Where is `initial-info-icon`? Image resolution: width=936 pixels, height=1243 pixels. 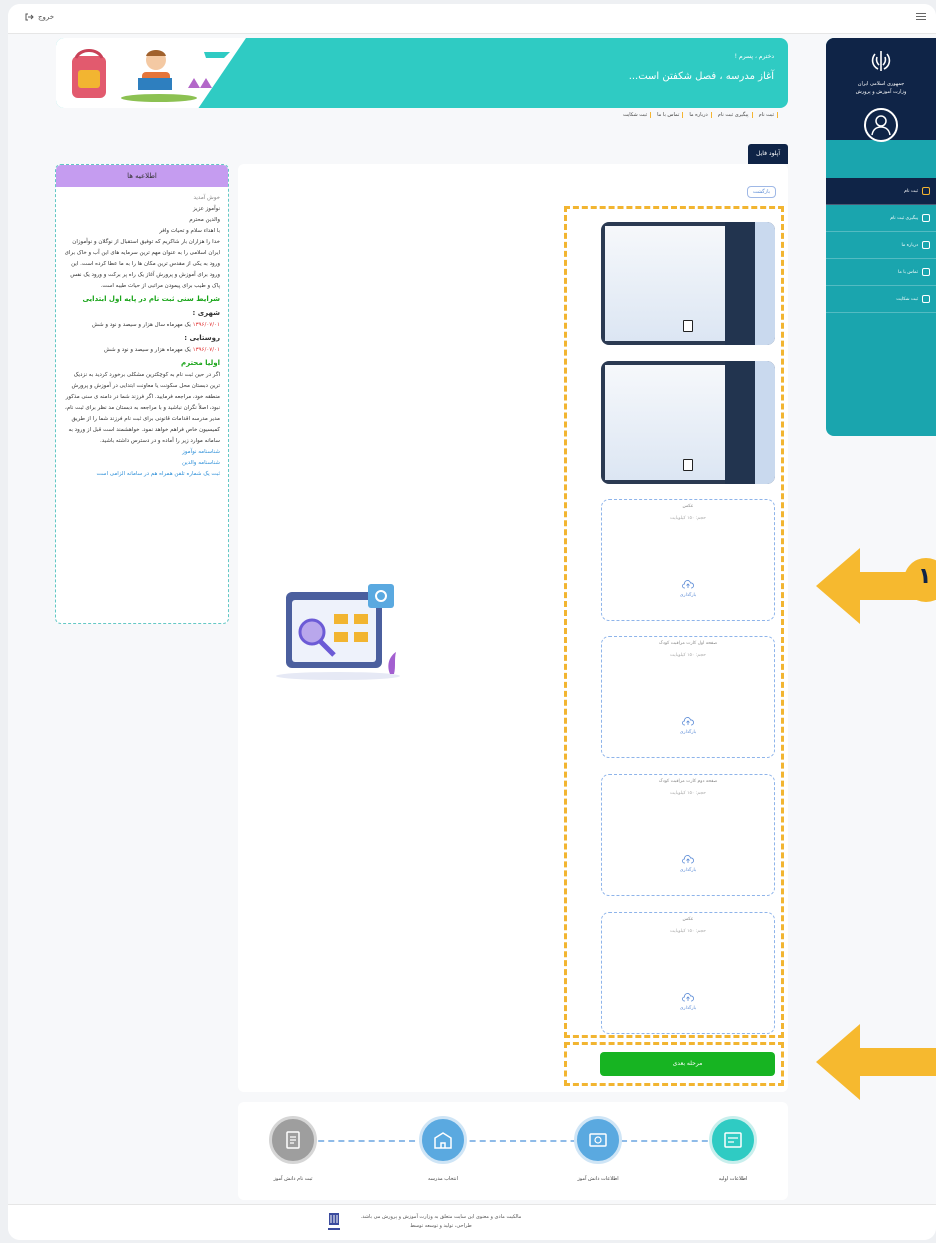 initial-info-icon is located at coordinates (733, 1140).